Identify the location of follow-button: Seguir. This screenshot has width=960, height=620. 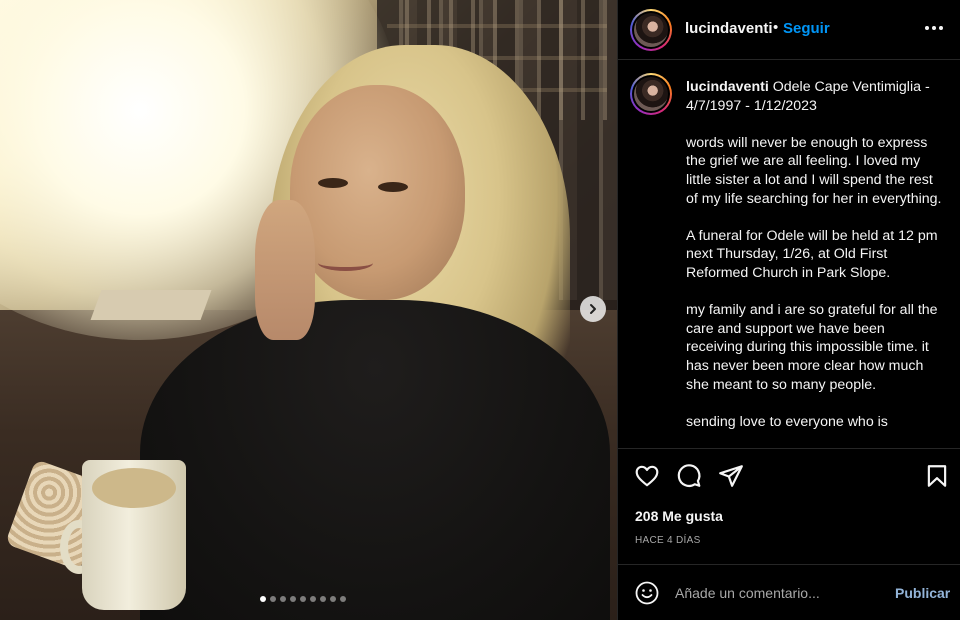
(806, 28).